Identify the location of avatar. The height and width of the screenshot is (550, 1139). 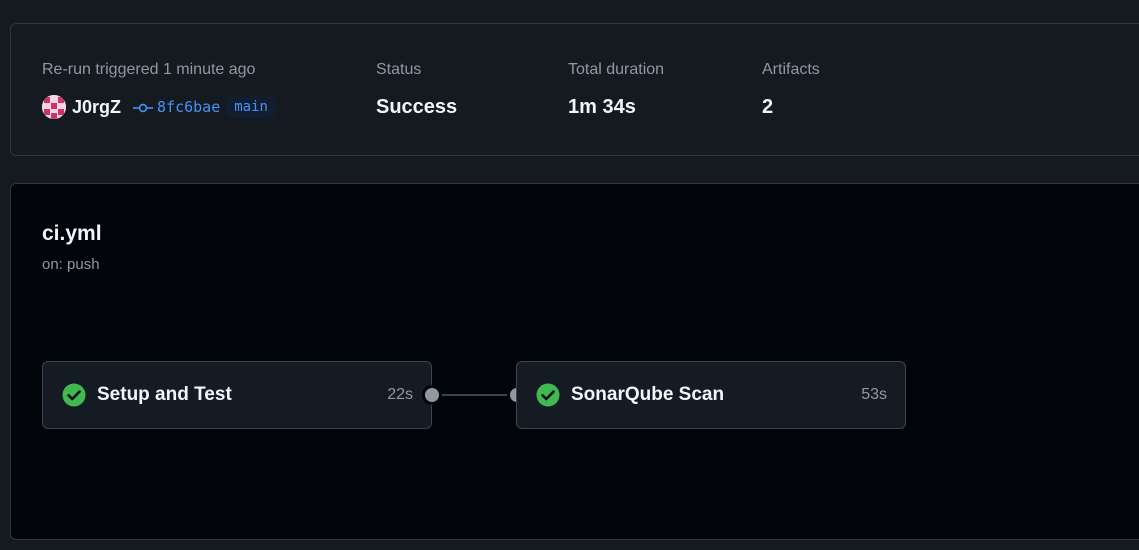
(54, 107).